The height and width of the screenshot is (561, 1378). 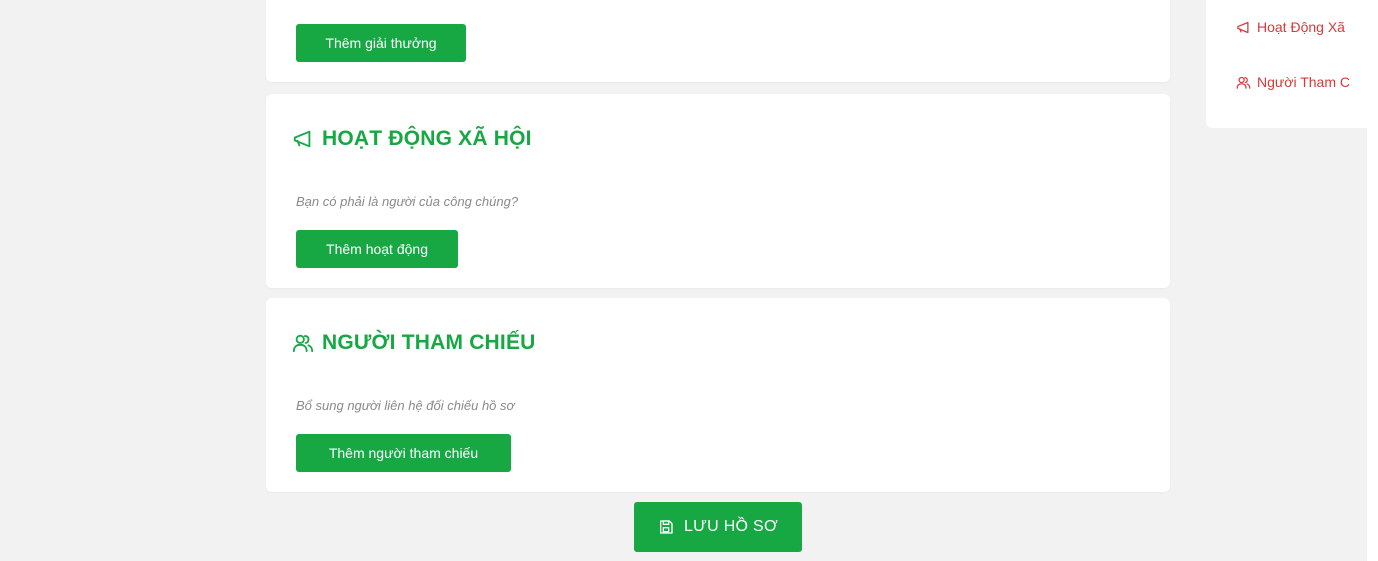 I want to click on add-award-button: Thêm giải thưởng, so click(x=381, y=43).